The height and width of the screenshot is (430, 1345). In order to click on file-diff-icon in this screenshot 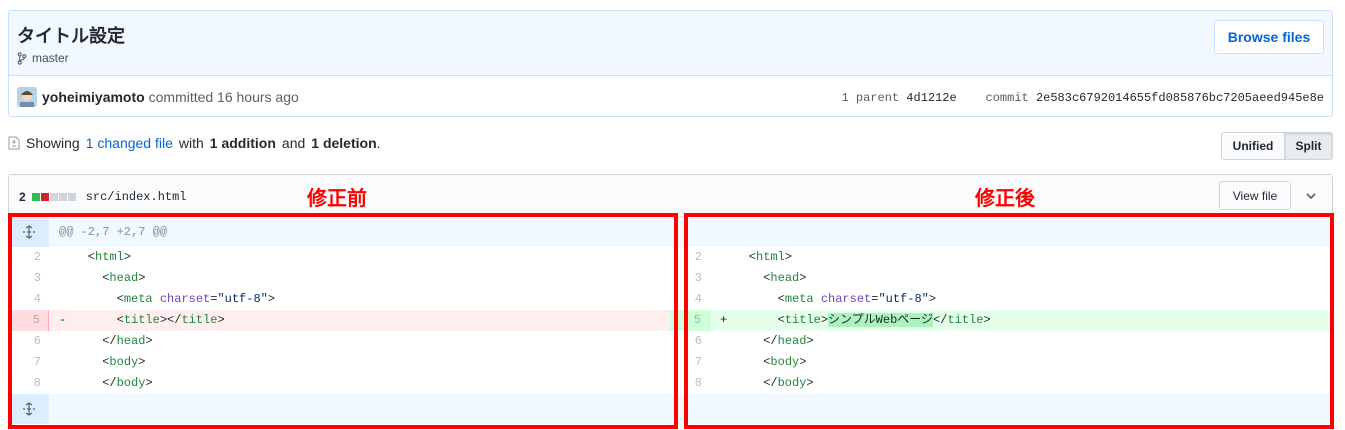, I will do `click(14, 143)`.